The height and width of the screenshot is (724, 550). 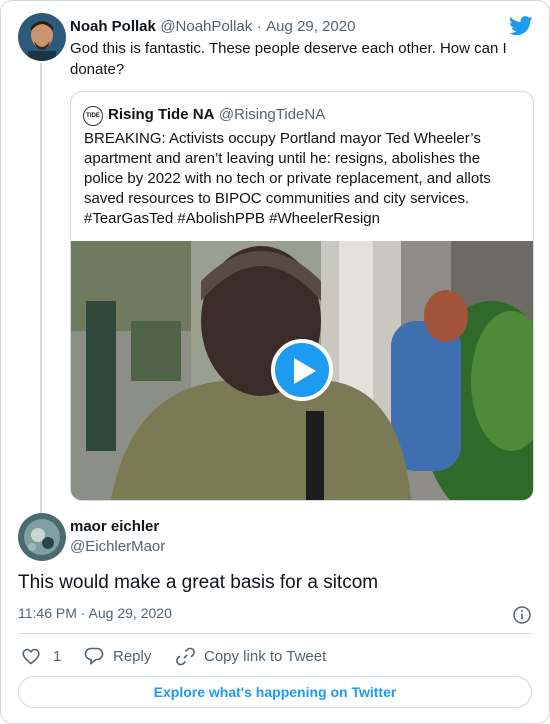 What do you see at coordinates (95, 613) in the screenshot?
I see `reply-timestamp: 11:46 PM · Aug 29, 2020` at bounding box center [95, 613].